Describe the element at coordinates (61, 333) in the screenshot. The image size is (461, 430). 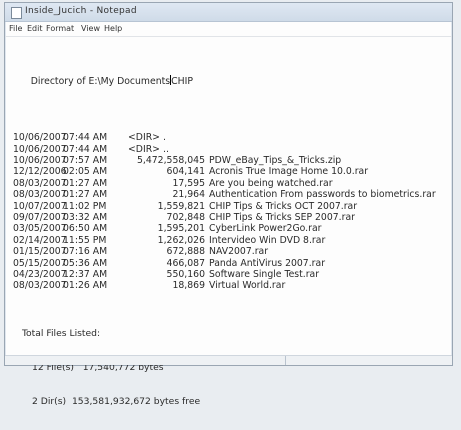
I see `summary-heading: Total Files Listed:` at that location.